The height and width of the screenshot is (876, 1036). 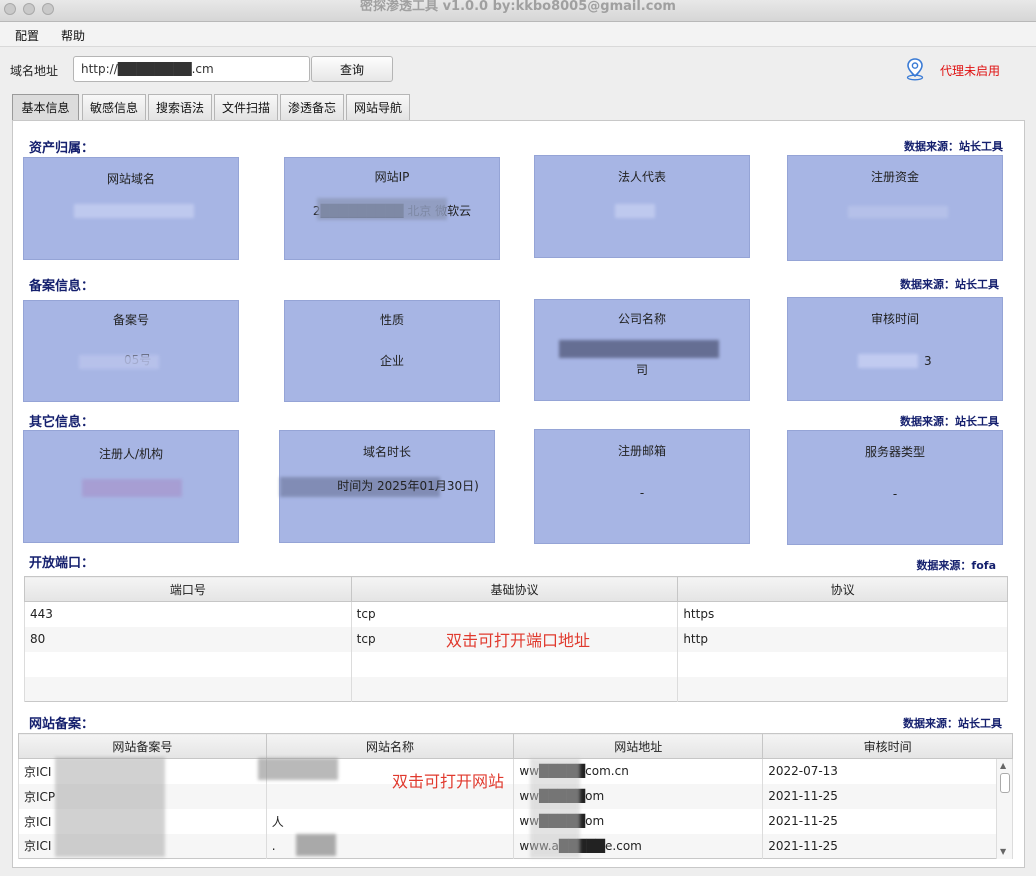 I want to click on column-header: 端口号, so click(x=188, y=589).